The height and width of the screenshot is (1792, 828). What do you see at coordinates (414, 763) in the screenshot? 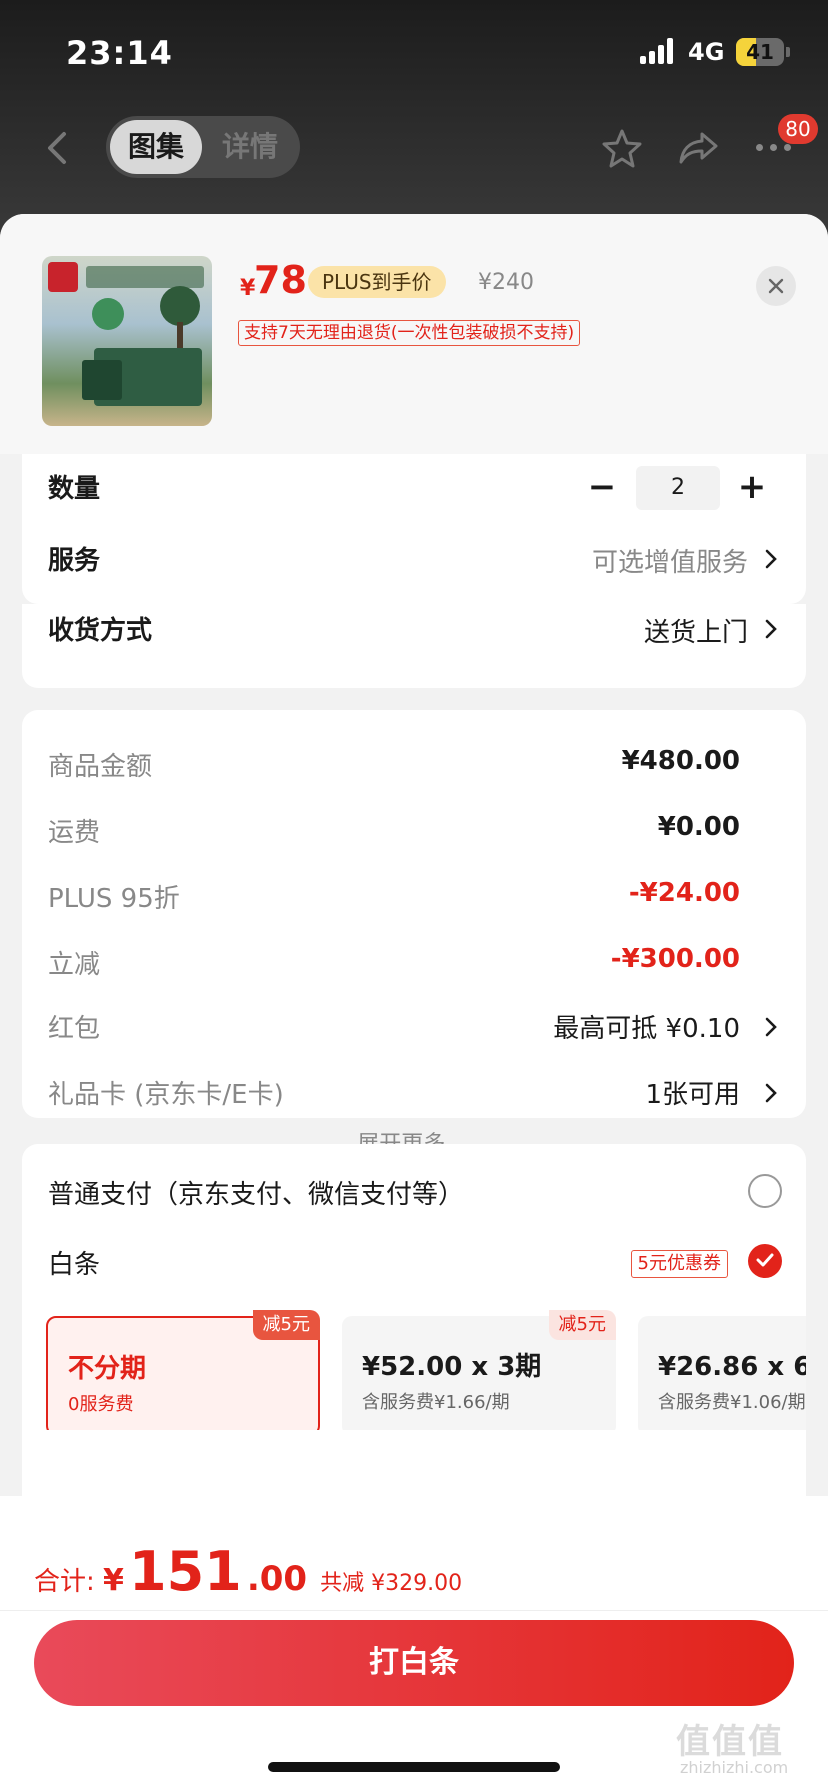
I see `fee-row-subtotal: 商品金额 ¥480.00` at bounding box center [414, 763].